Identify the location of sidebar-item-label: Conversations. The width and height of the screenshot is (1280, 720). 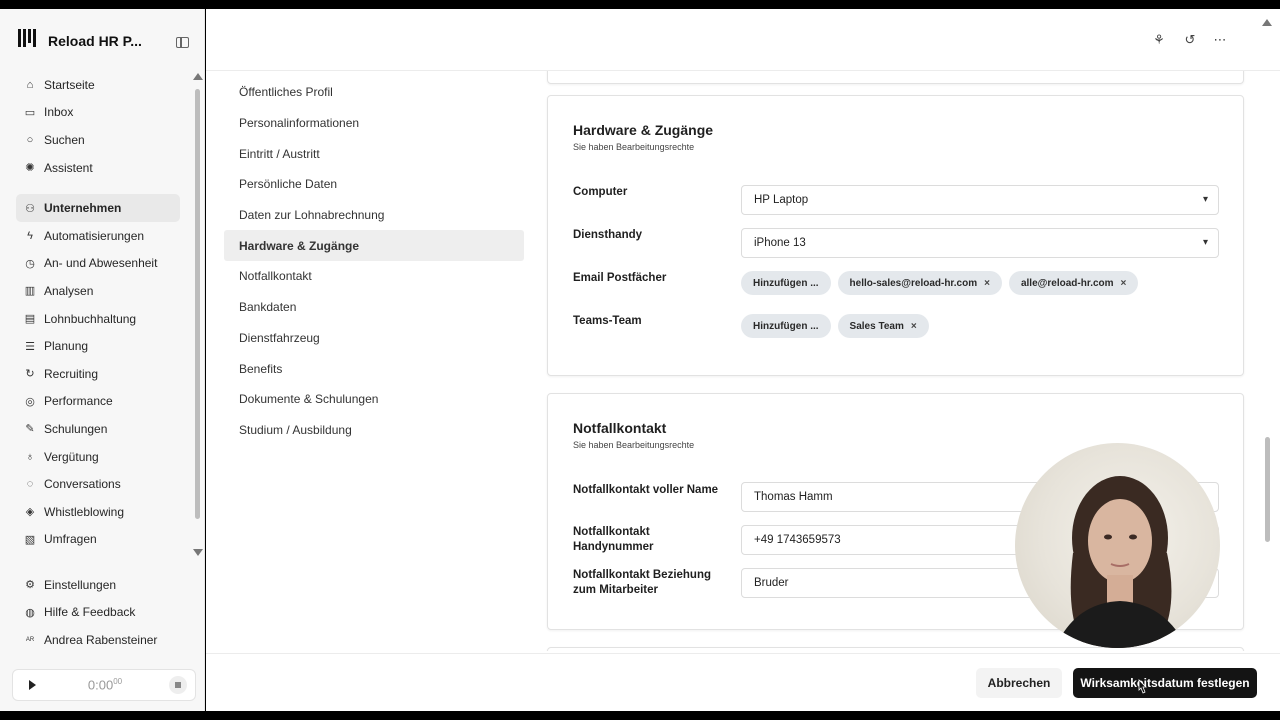
(82, 484).